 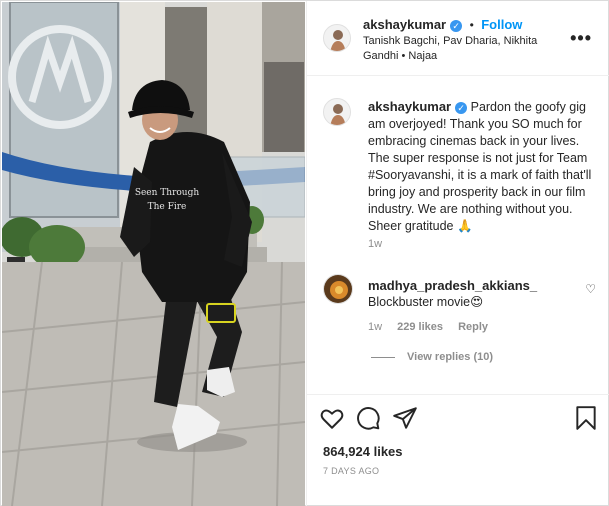 I want to click on likes-count: 864,924 likes, so click(x=363, y=451).